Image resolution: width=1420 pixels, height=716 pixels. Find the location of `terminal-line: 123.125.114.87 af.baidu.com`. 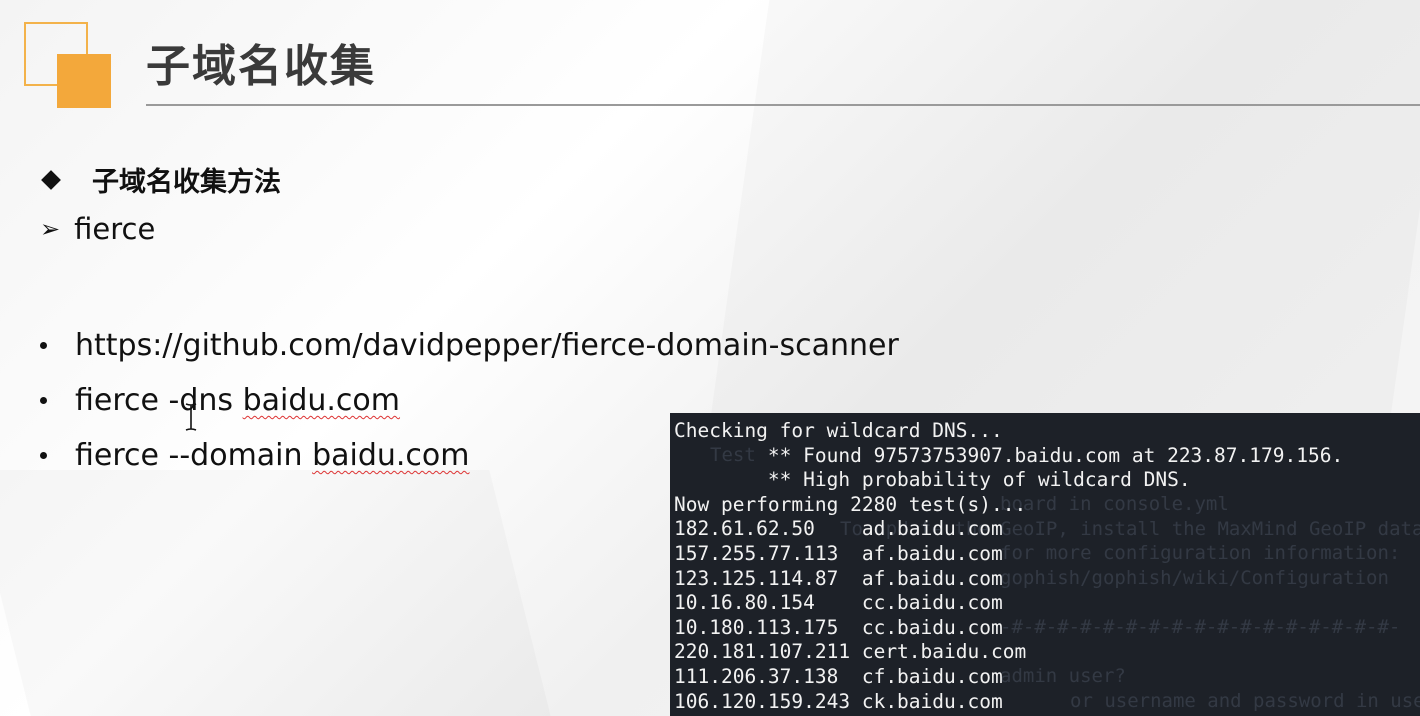

terminal-line: 123.125.114.87 af.baidu.com is located at coordinates (838, 578).